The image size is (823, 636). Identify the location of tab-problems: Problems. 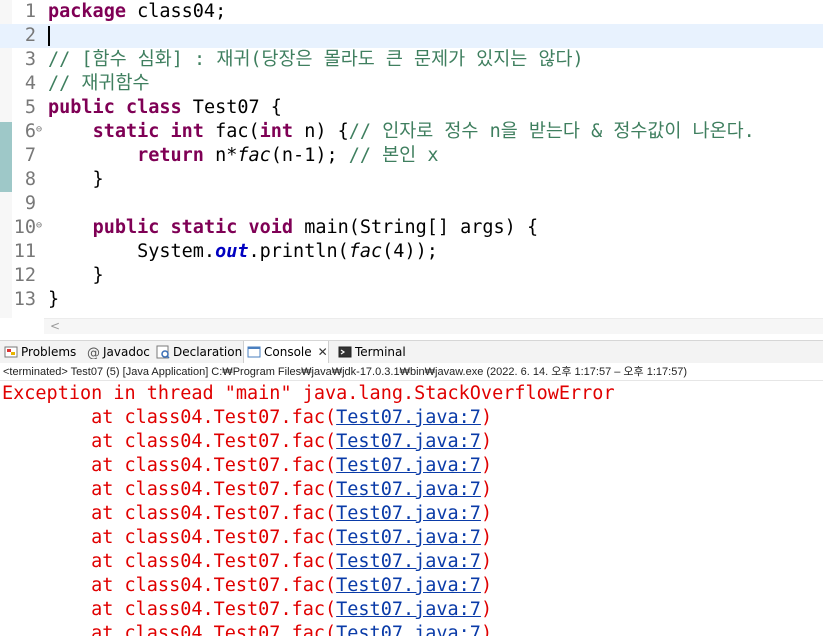
(40, 352).